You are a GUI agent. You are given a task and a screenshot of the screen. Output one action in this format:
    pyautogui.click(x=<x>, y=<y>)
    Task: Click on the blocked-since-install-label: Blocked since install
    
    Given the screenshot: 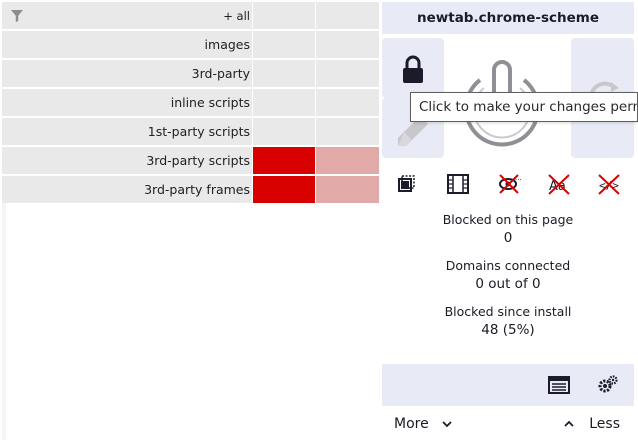 What is the action you would take?
    pyautogui.click(x=508, y=311)
    